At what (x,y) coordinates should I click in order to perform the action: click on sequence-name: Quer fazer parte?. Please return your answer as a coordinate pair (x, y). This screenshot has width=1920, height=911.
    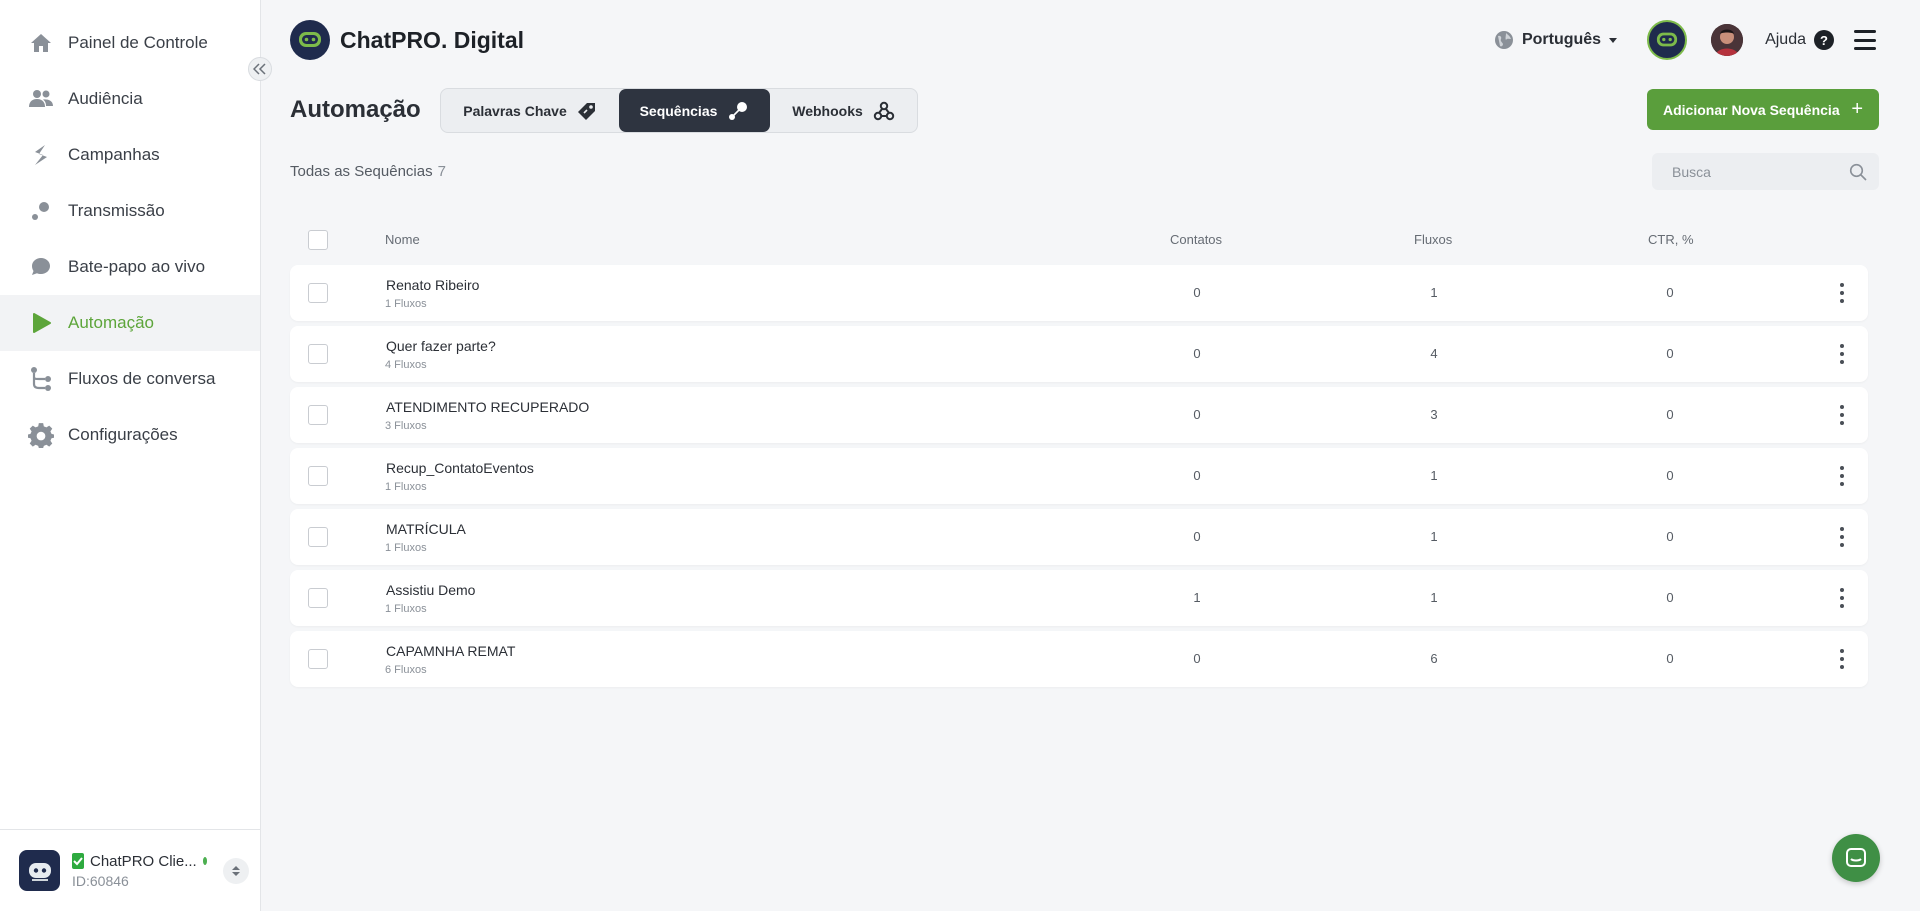
    Looking at the image, I should click on (441, 346).